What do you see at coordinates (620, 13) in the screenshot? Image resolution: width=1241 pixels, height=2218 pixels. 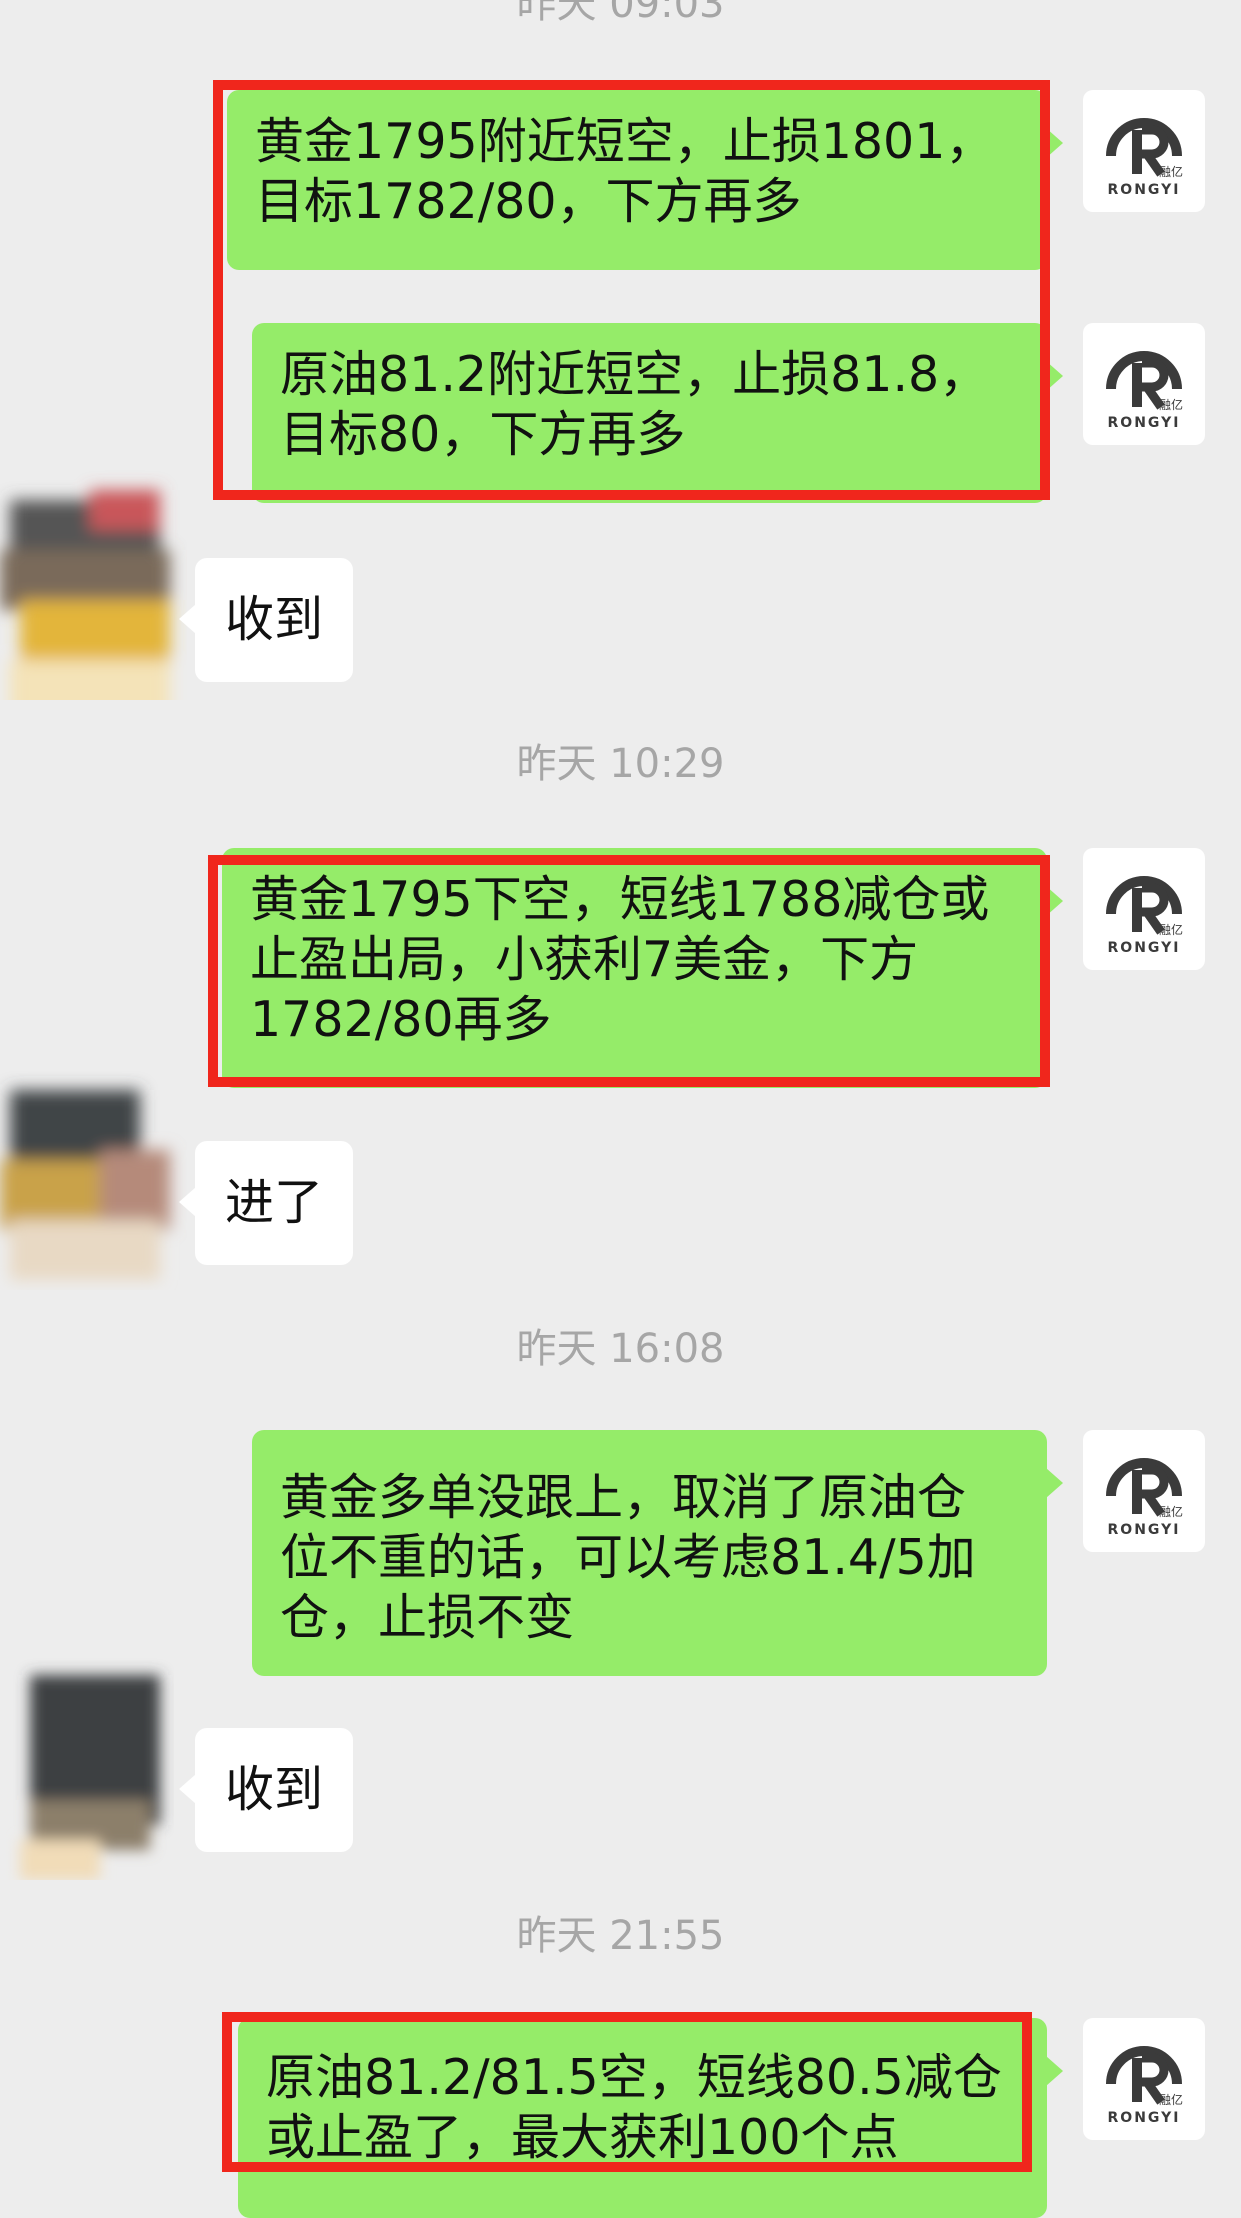 I see `timestamp: 昨天 09:03` at bounding box center [620, 13].